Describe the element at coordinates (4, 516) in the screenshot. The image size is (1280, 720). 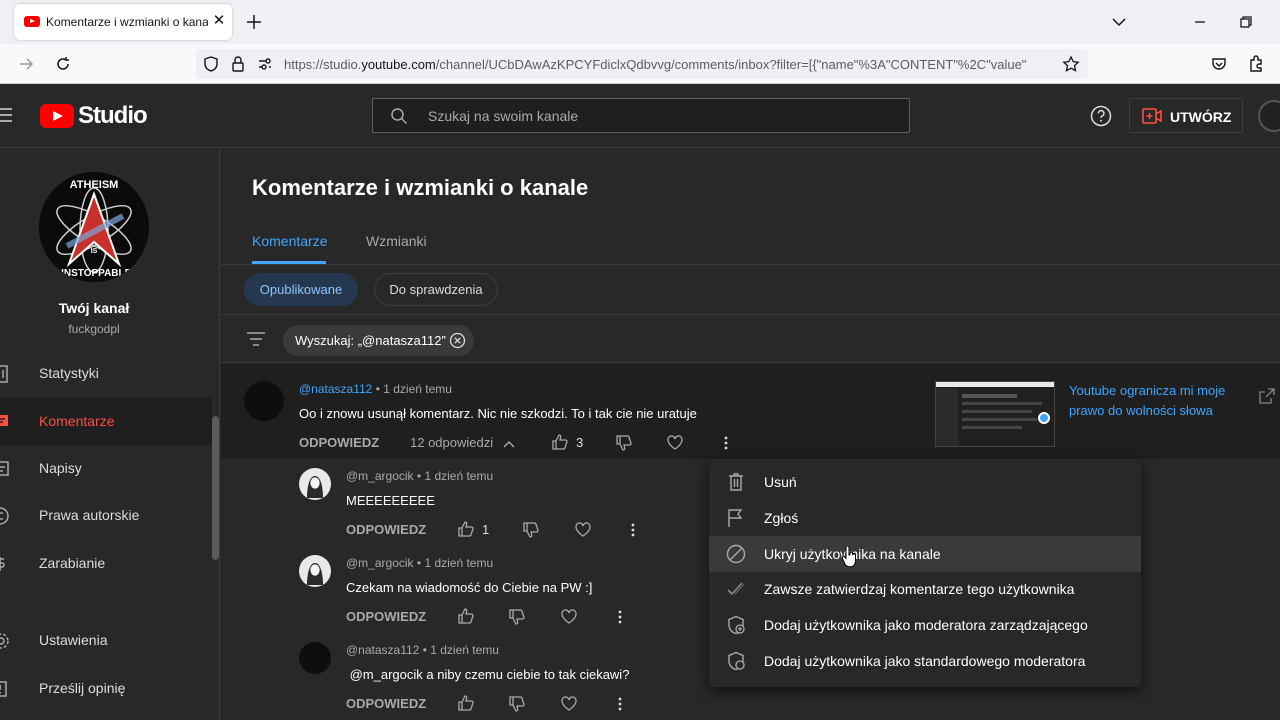
I see `copyright-icon` at that location.